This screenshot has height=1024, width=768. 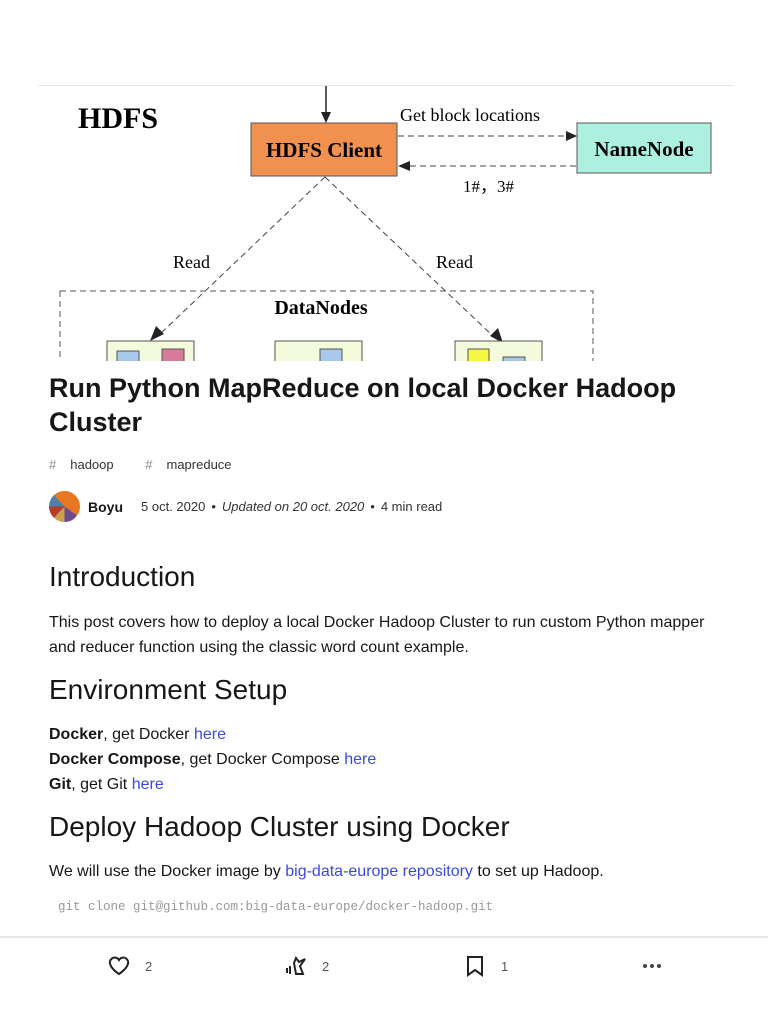 What do you see at coordinates (173, 506) in the screenshot?
I see `publish-date: 5 oct. 2020` at bounding box center [173, 506].